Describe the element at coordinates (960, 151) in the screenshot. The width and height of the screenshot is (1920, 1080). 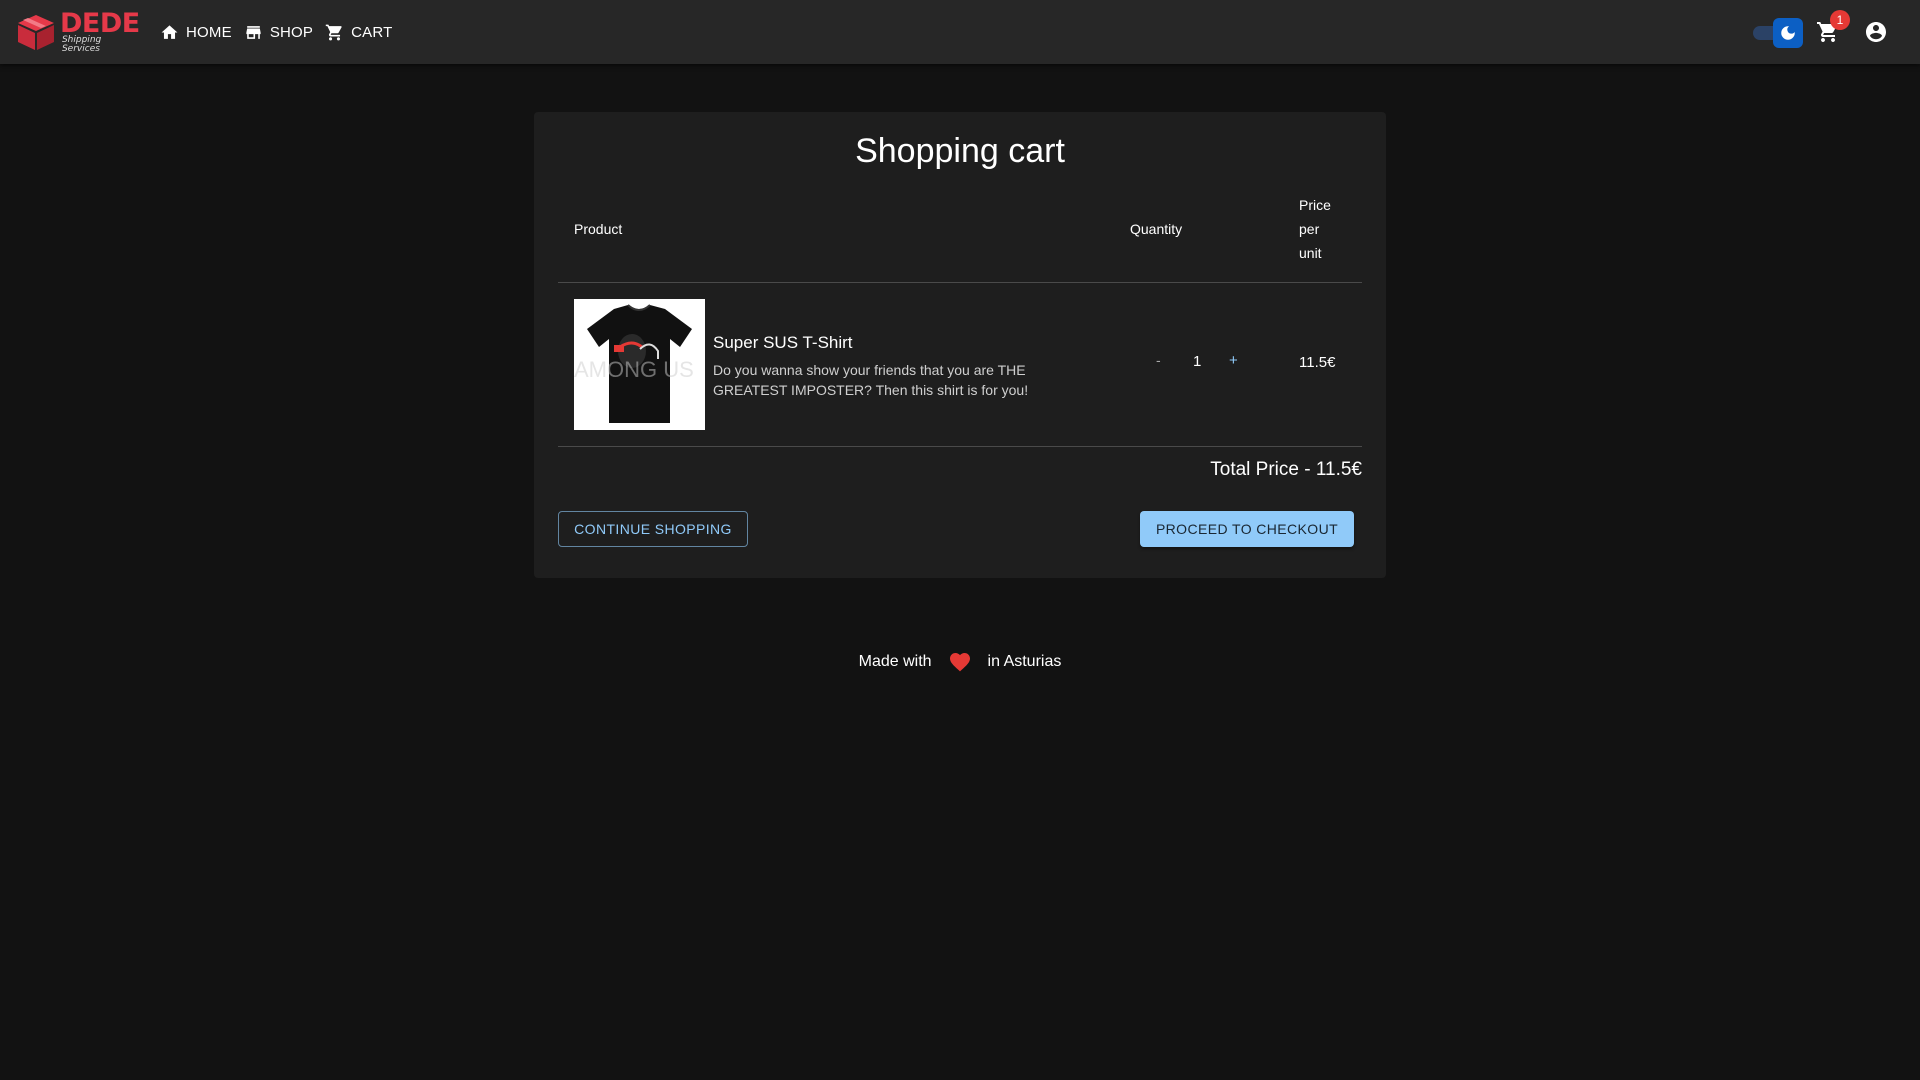
I see `page-title: Shopping cart` at that location.